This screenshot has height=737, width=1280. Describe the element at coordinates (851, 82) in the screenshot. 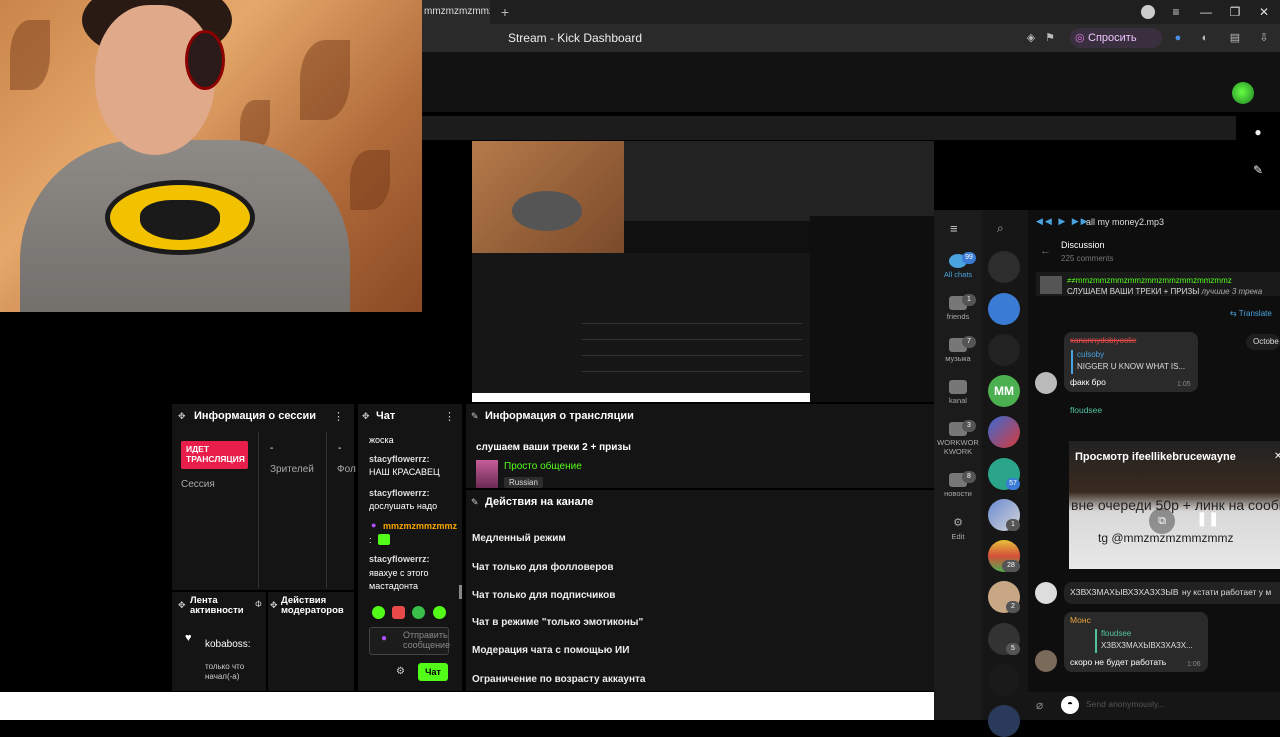

I see `site-header` at that location.